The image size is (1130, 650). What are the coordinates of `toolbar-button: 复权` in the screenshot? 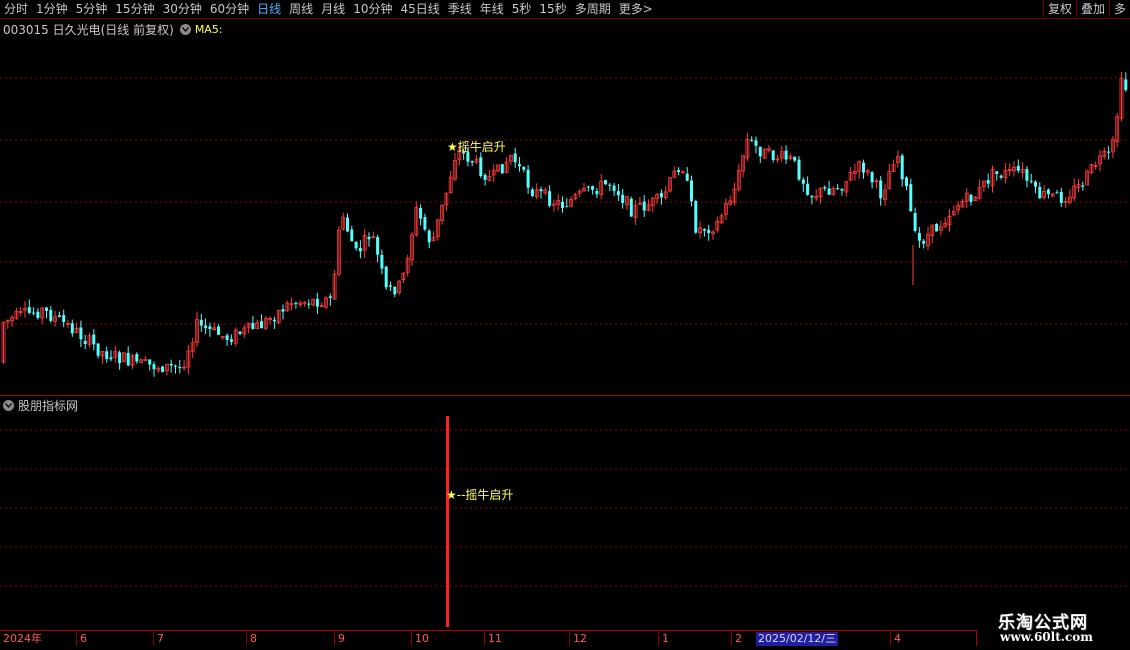 It's located at (1059, 9).